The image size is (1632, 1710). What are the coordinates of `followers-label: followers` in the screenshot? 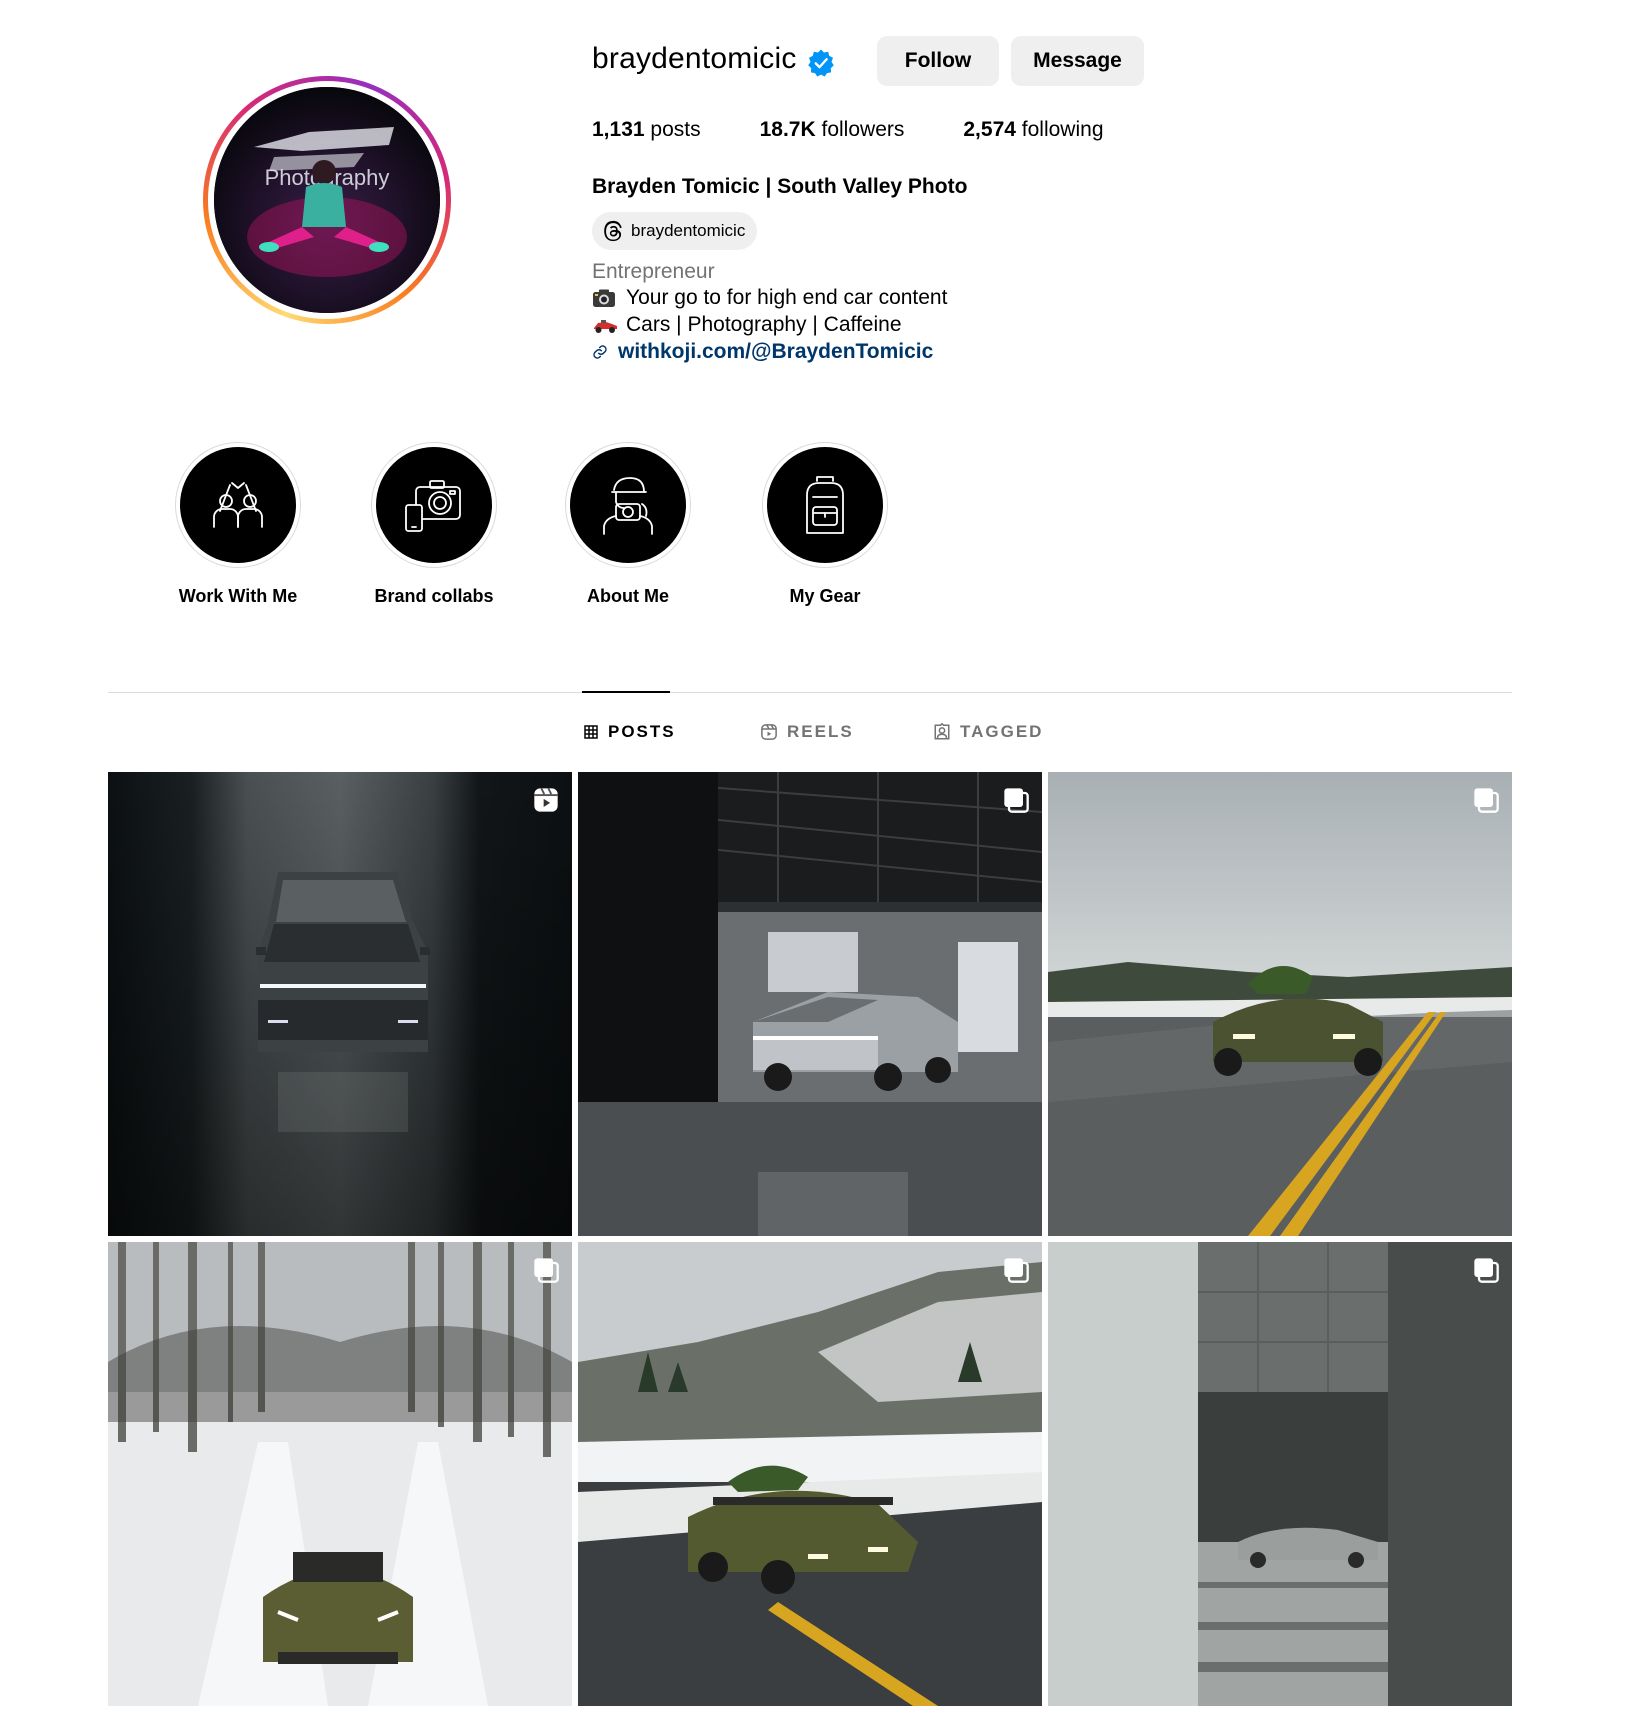 It's located at (863, 129).